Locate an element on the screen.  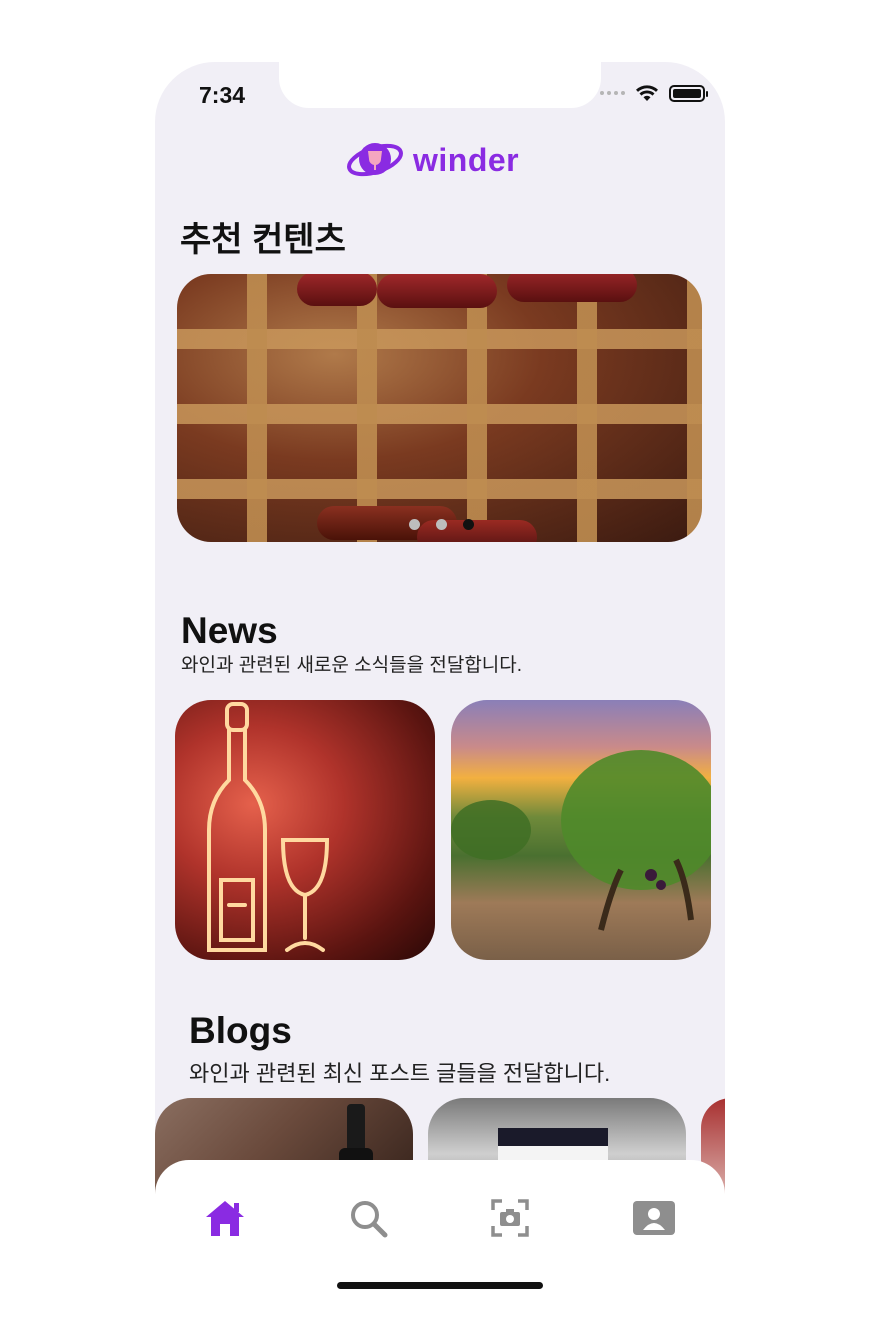
news-title: News is located at coordinates (229, 630).